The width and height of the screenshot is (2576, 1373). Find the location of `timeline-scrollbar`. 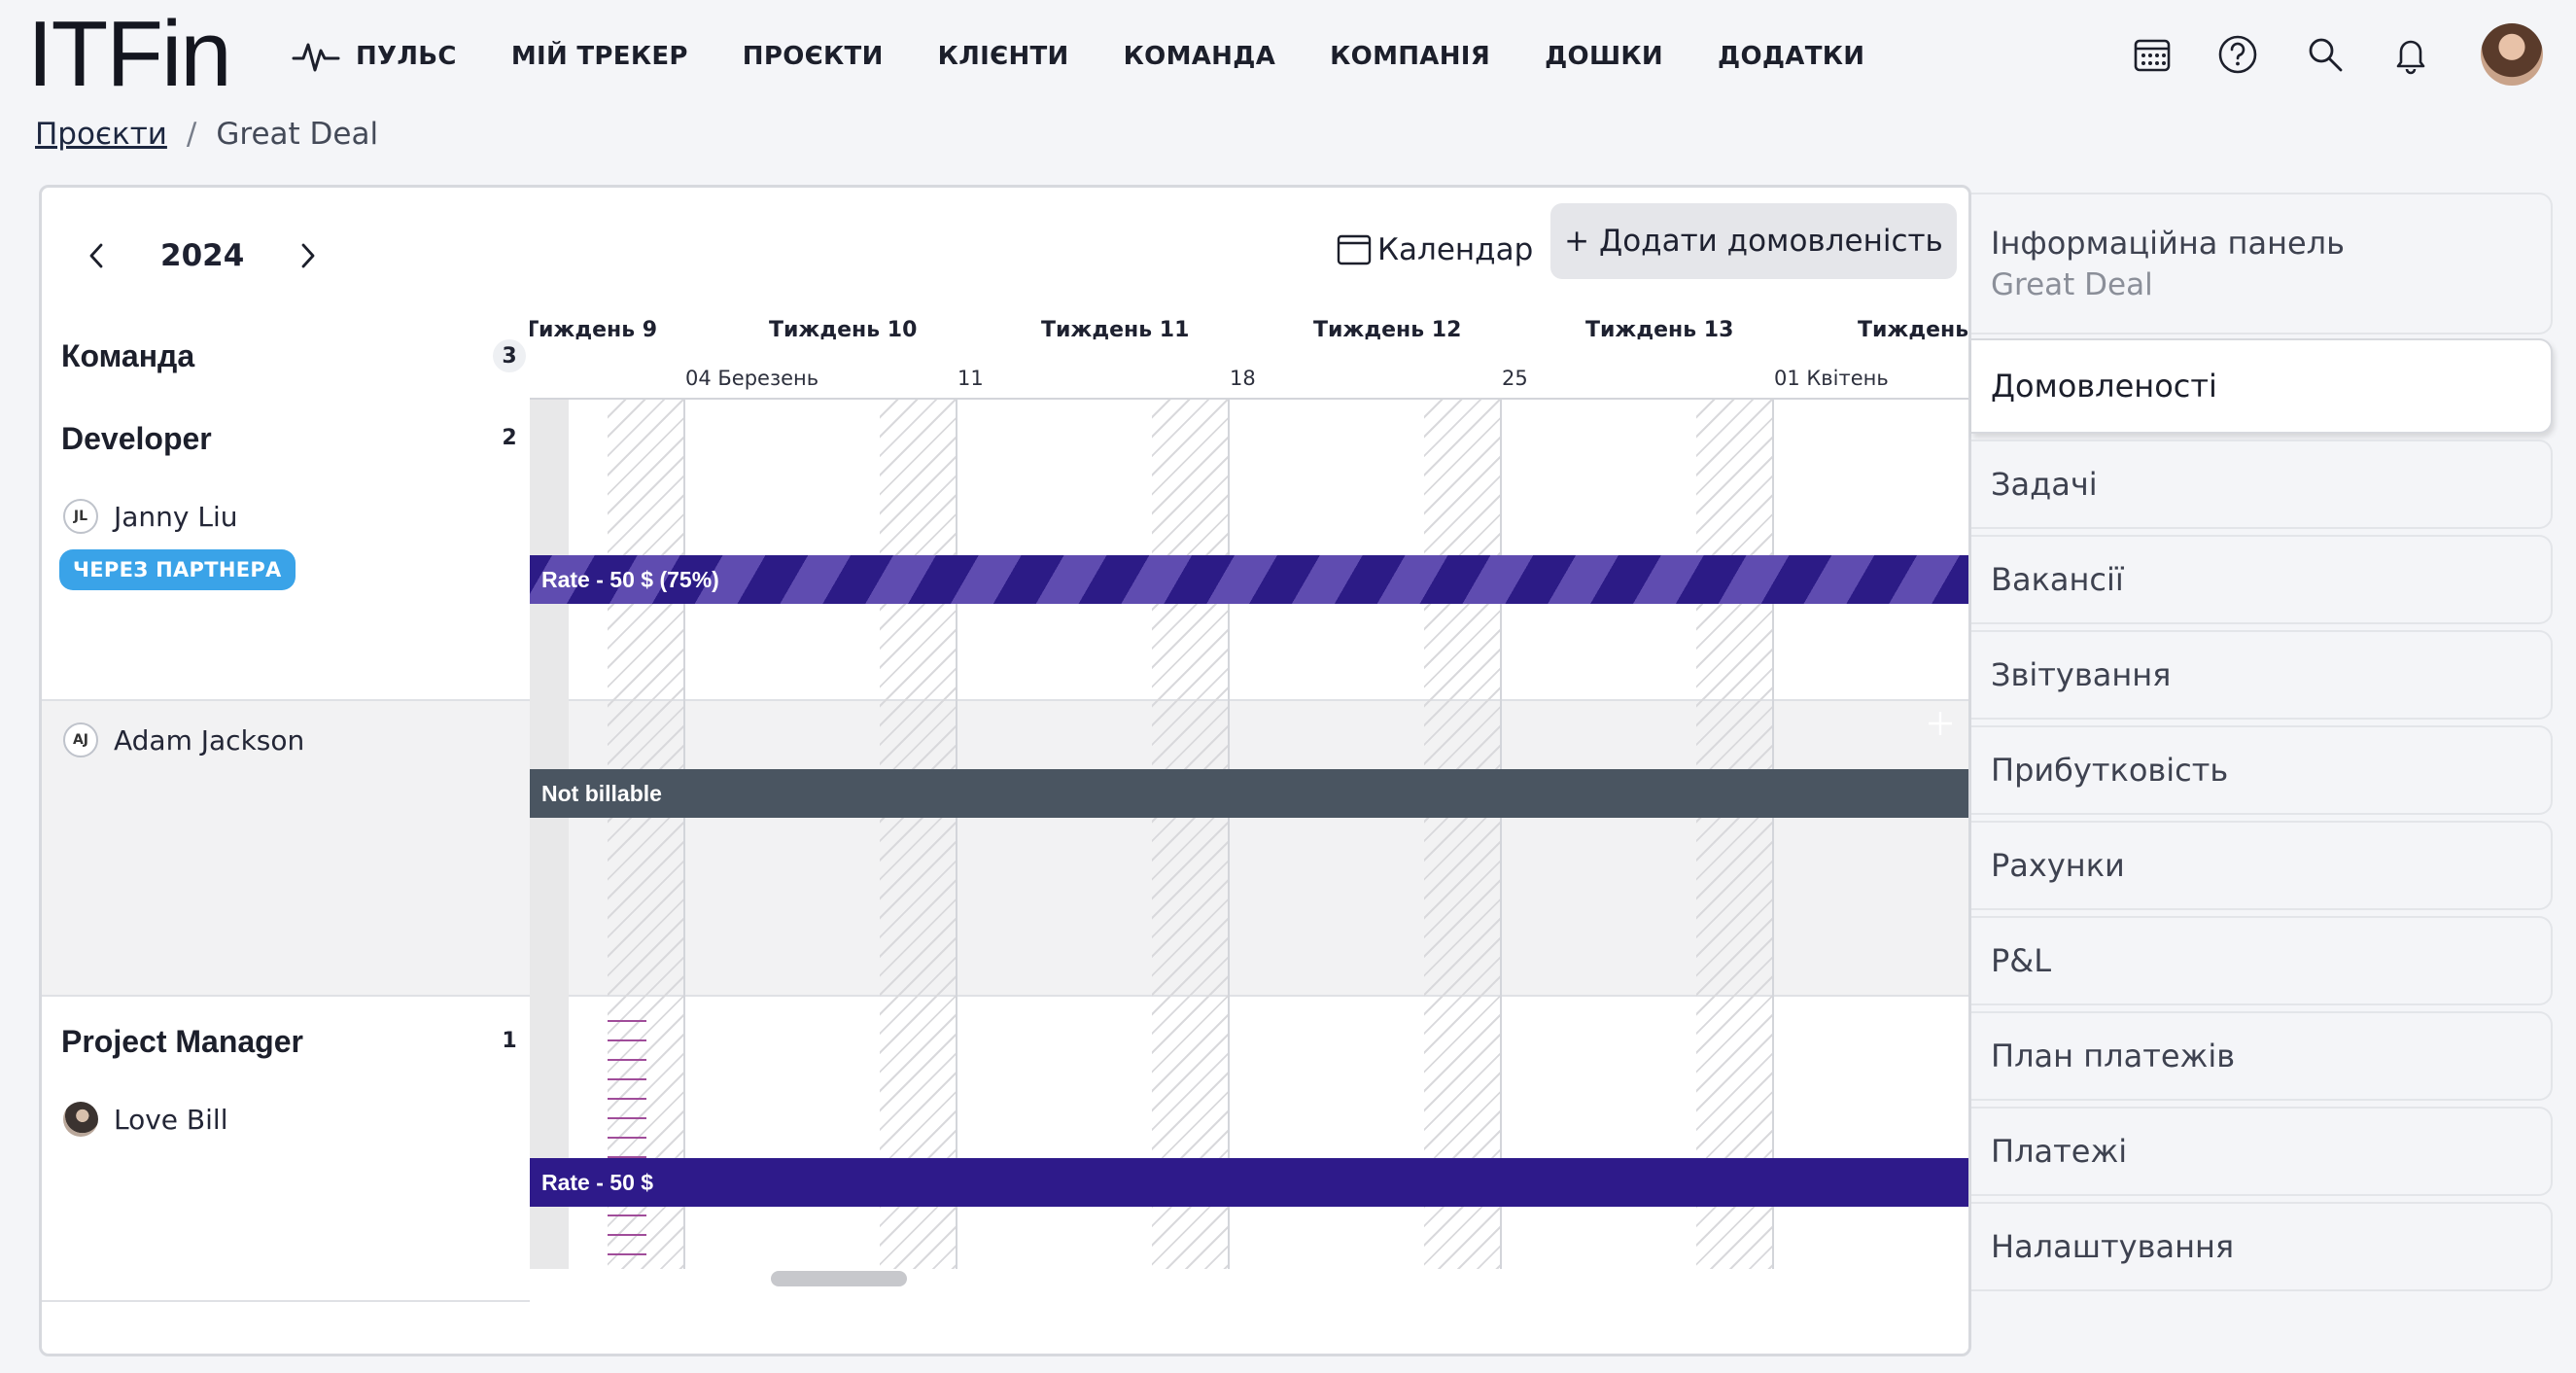

timeline-scrollbar is located at coordinates (839, 1278).